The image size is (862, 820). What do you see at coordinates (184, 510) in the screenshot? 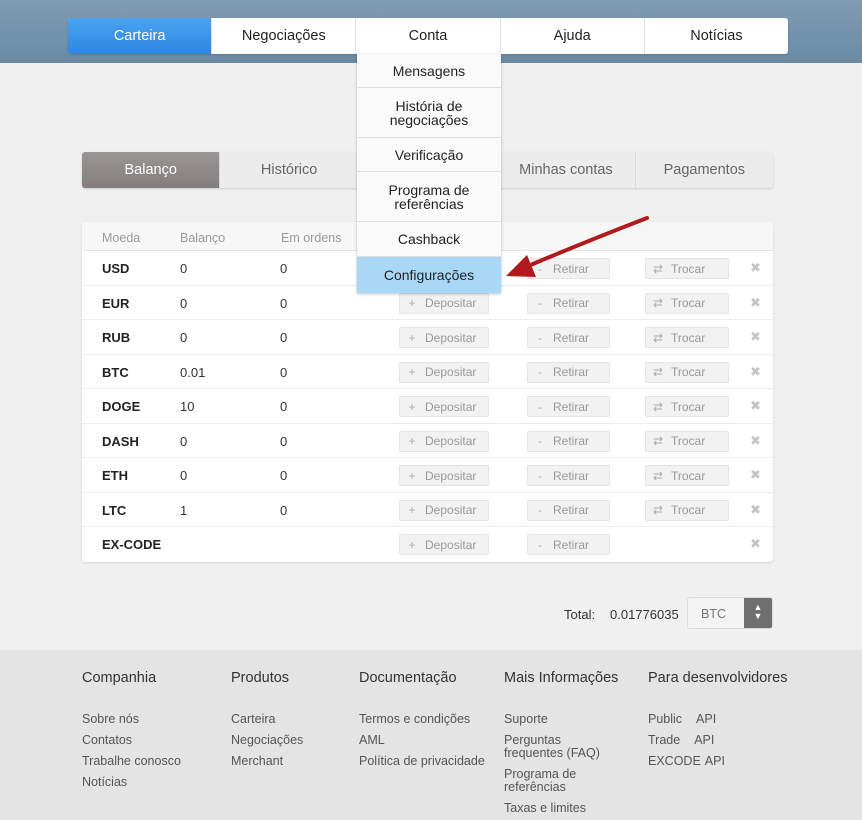
I see `coin-balance: 1` at bounding box center [184, 510].